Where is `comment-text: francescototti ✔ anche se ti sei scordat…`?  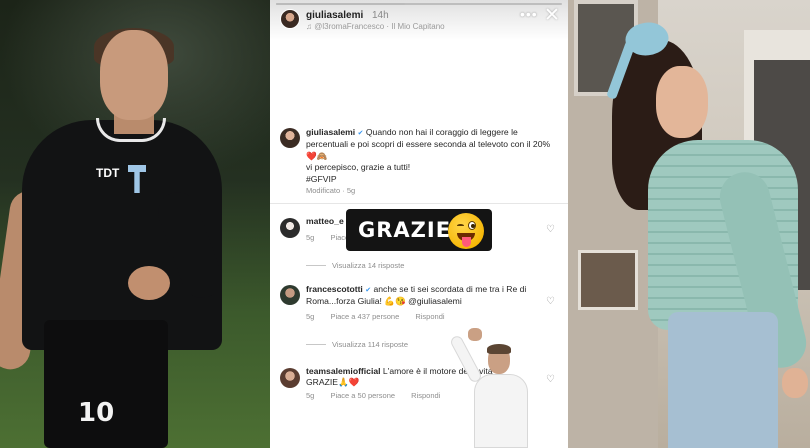
comment-text: francescototti ✔ anche se ti sei scordat… is located at coordinates (429, 295).